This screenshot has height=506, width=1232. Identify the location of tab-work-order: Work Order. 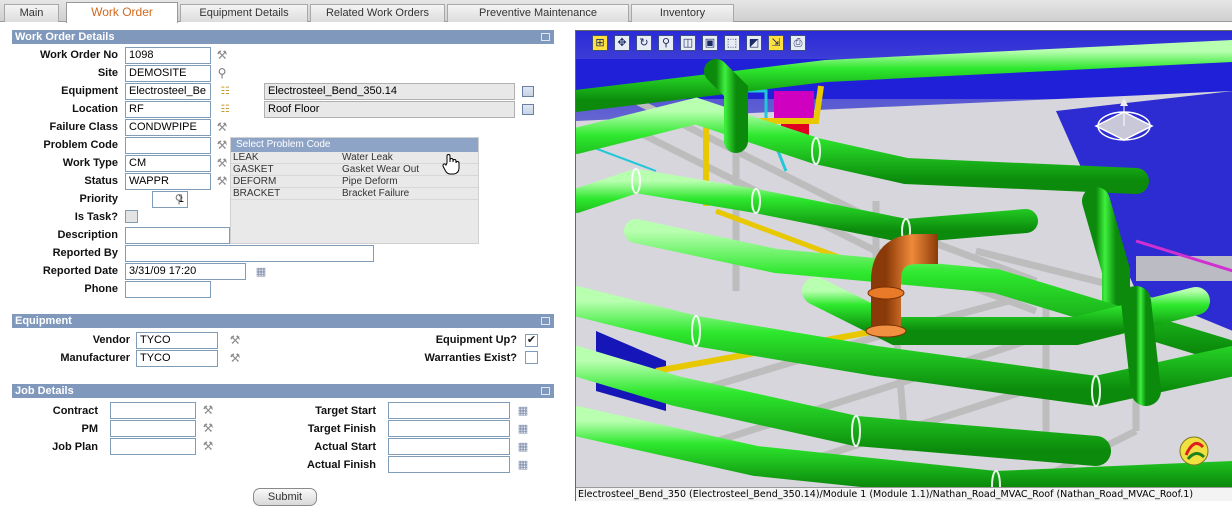
(122, 12).